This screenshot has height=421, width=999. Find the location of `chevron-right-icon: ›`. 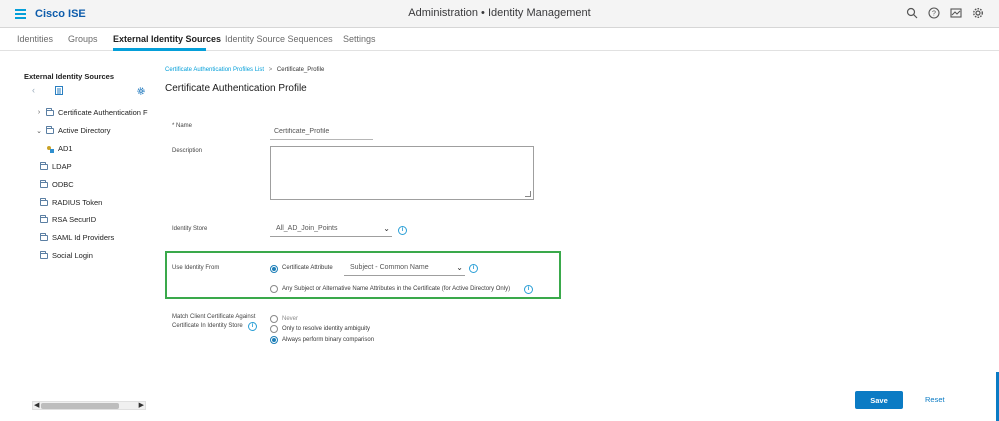

chevron-right-icon: › is located at coordinates (39, 112).